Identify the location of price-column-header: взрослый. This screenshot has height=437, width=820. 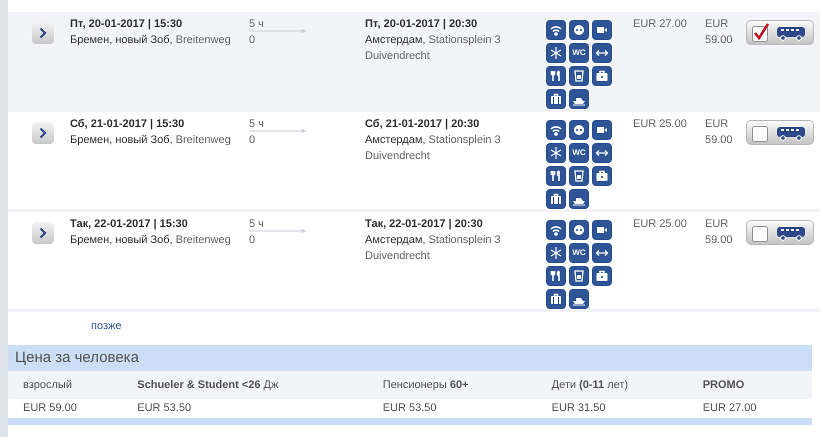
(47, 384).